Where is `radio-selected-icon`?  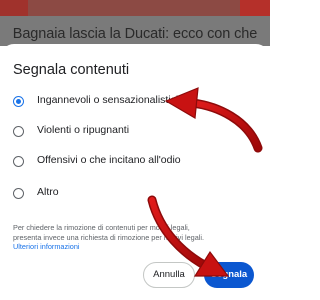 radio-selected-icon is located at coordinates (18, 101).